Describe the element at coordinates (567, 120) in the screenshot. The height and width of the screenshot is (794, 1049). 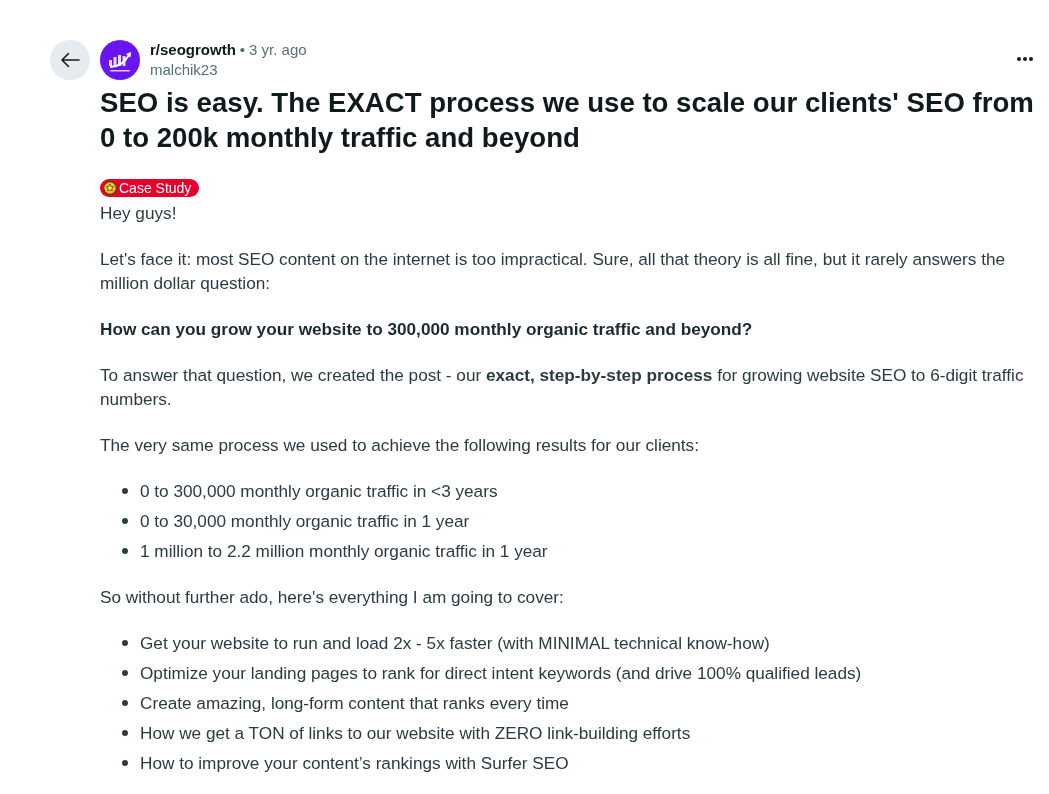
I see `post-title: SEO is easy. The EXACT process we use to scale our clients' SEO from 0 to 200k monthly traffic and beyond` at that location.